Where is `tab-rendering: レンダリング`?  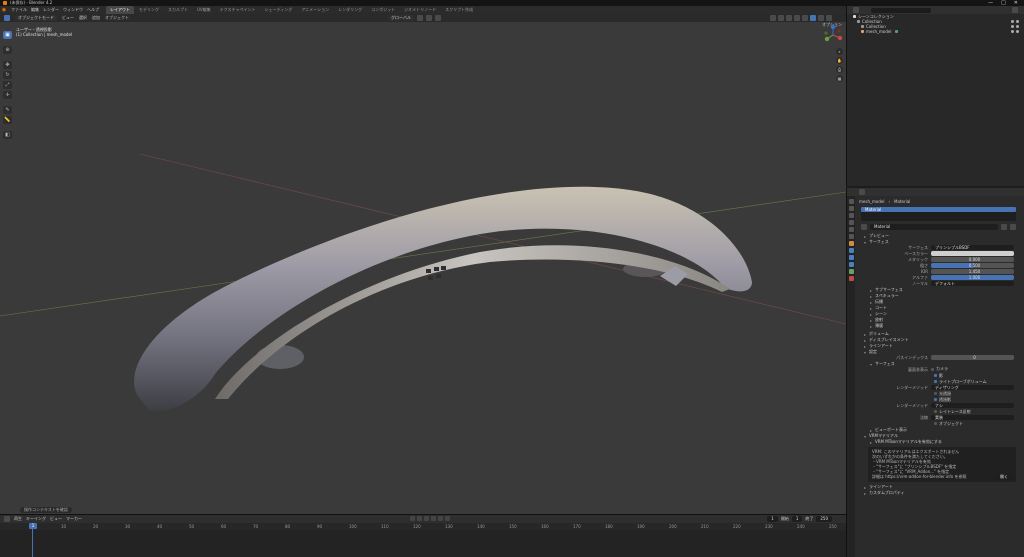 tab-rendering: レンダリング is located at coordinates (350, 10).